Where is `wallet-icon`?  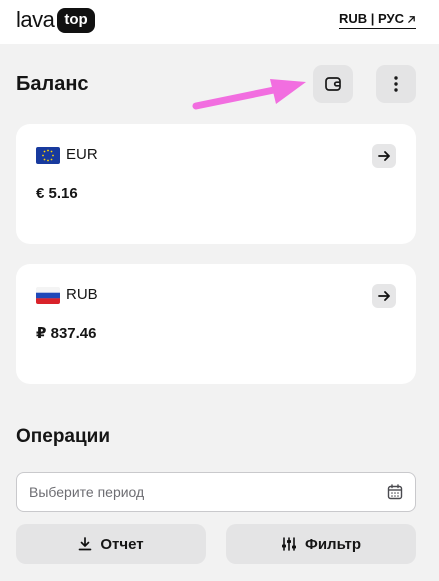
wallet-icon is located at coordinates (333, 84).